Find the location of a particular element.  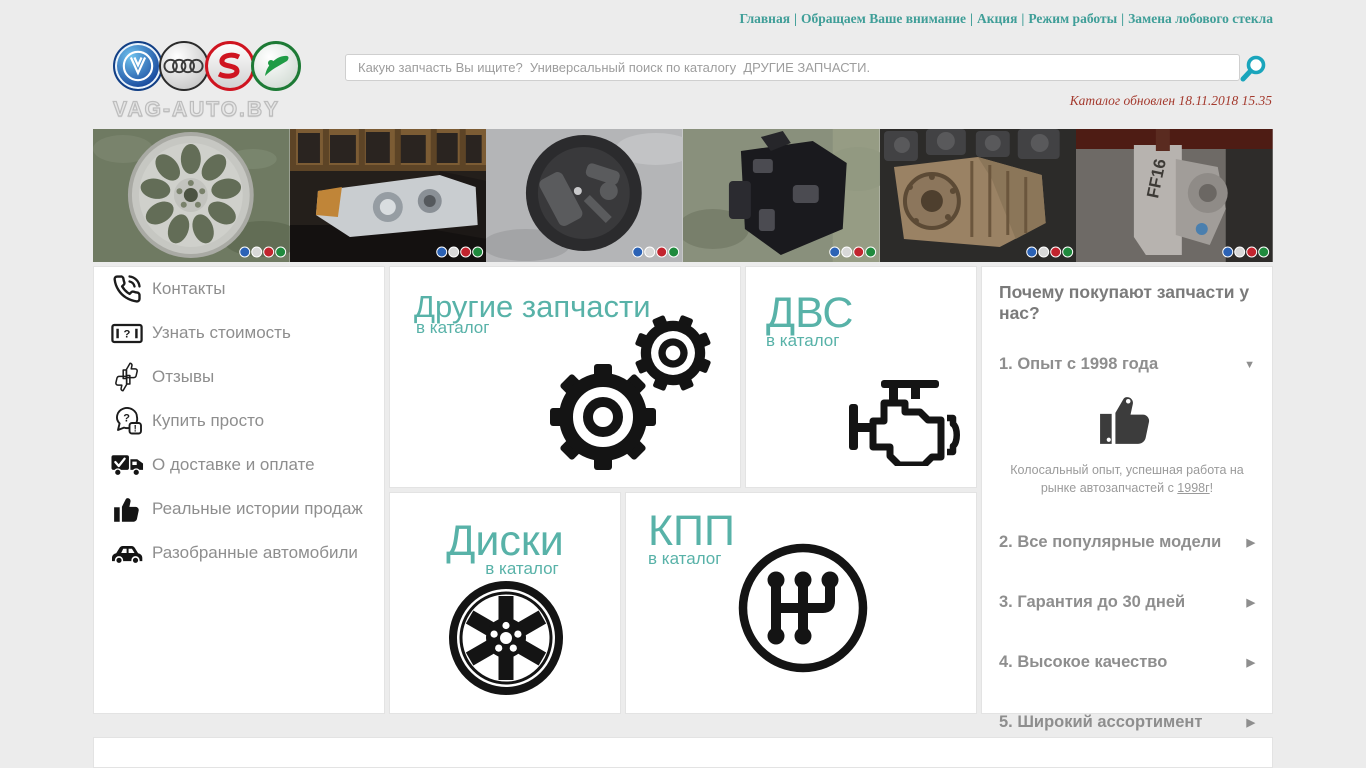

sidebar-item-label: Отзывы is located at coordinates (183, 376).